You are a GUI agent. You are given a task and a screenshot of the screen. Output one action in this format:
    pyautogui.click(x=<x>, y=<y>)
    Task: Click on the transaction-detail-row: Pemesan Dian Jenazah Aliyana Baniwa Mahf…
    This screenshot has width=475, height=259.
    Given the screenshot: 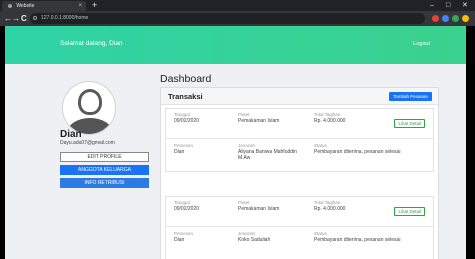 What is the action you would take?
    pyautogui.click(x=299, y=154)
    